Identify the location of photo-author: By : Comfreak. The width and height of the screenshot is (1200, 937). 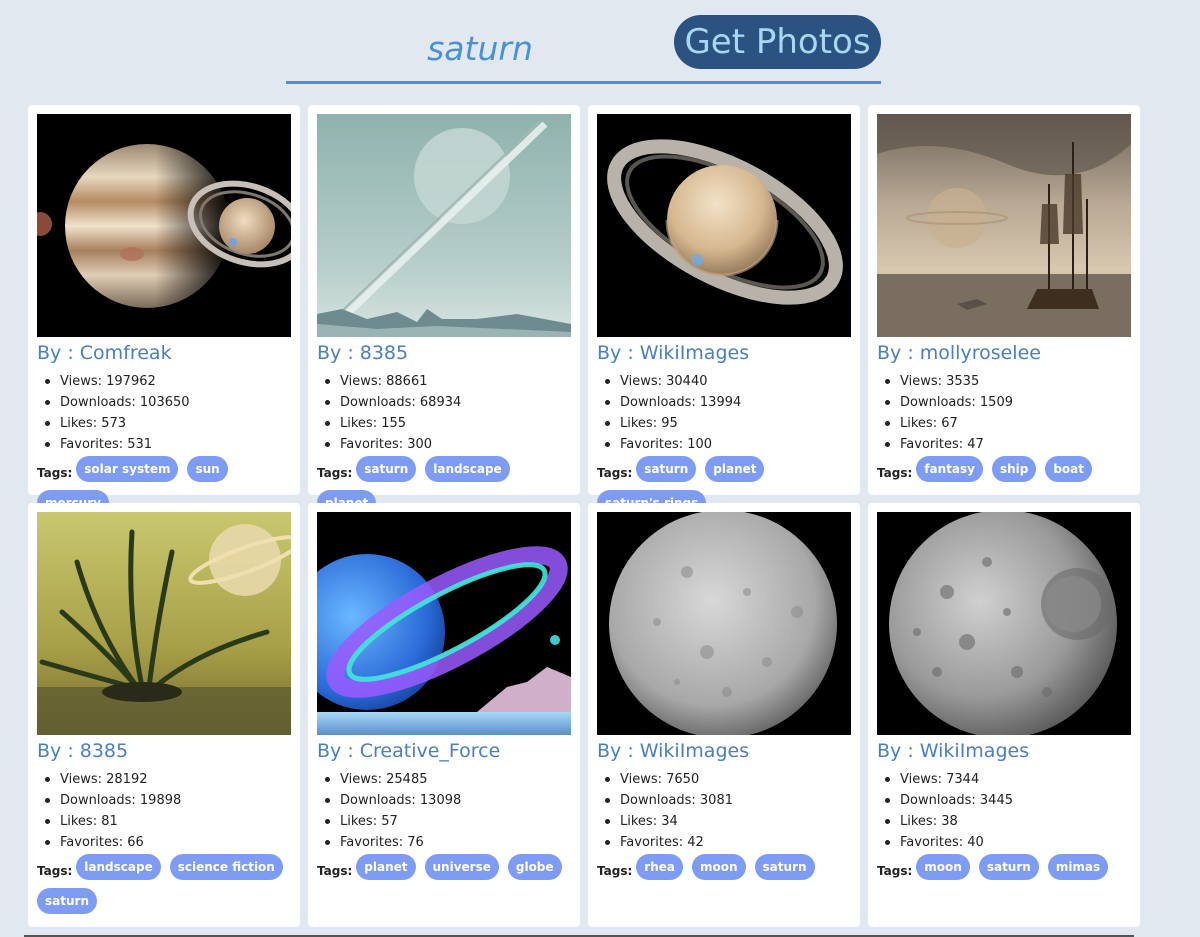
(104, 353).